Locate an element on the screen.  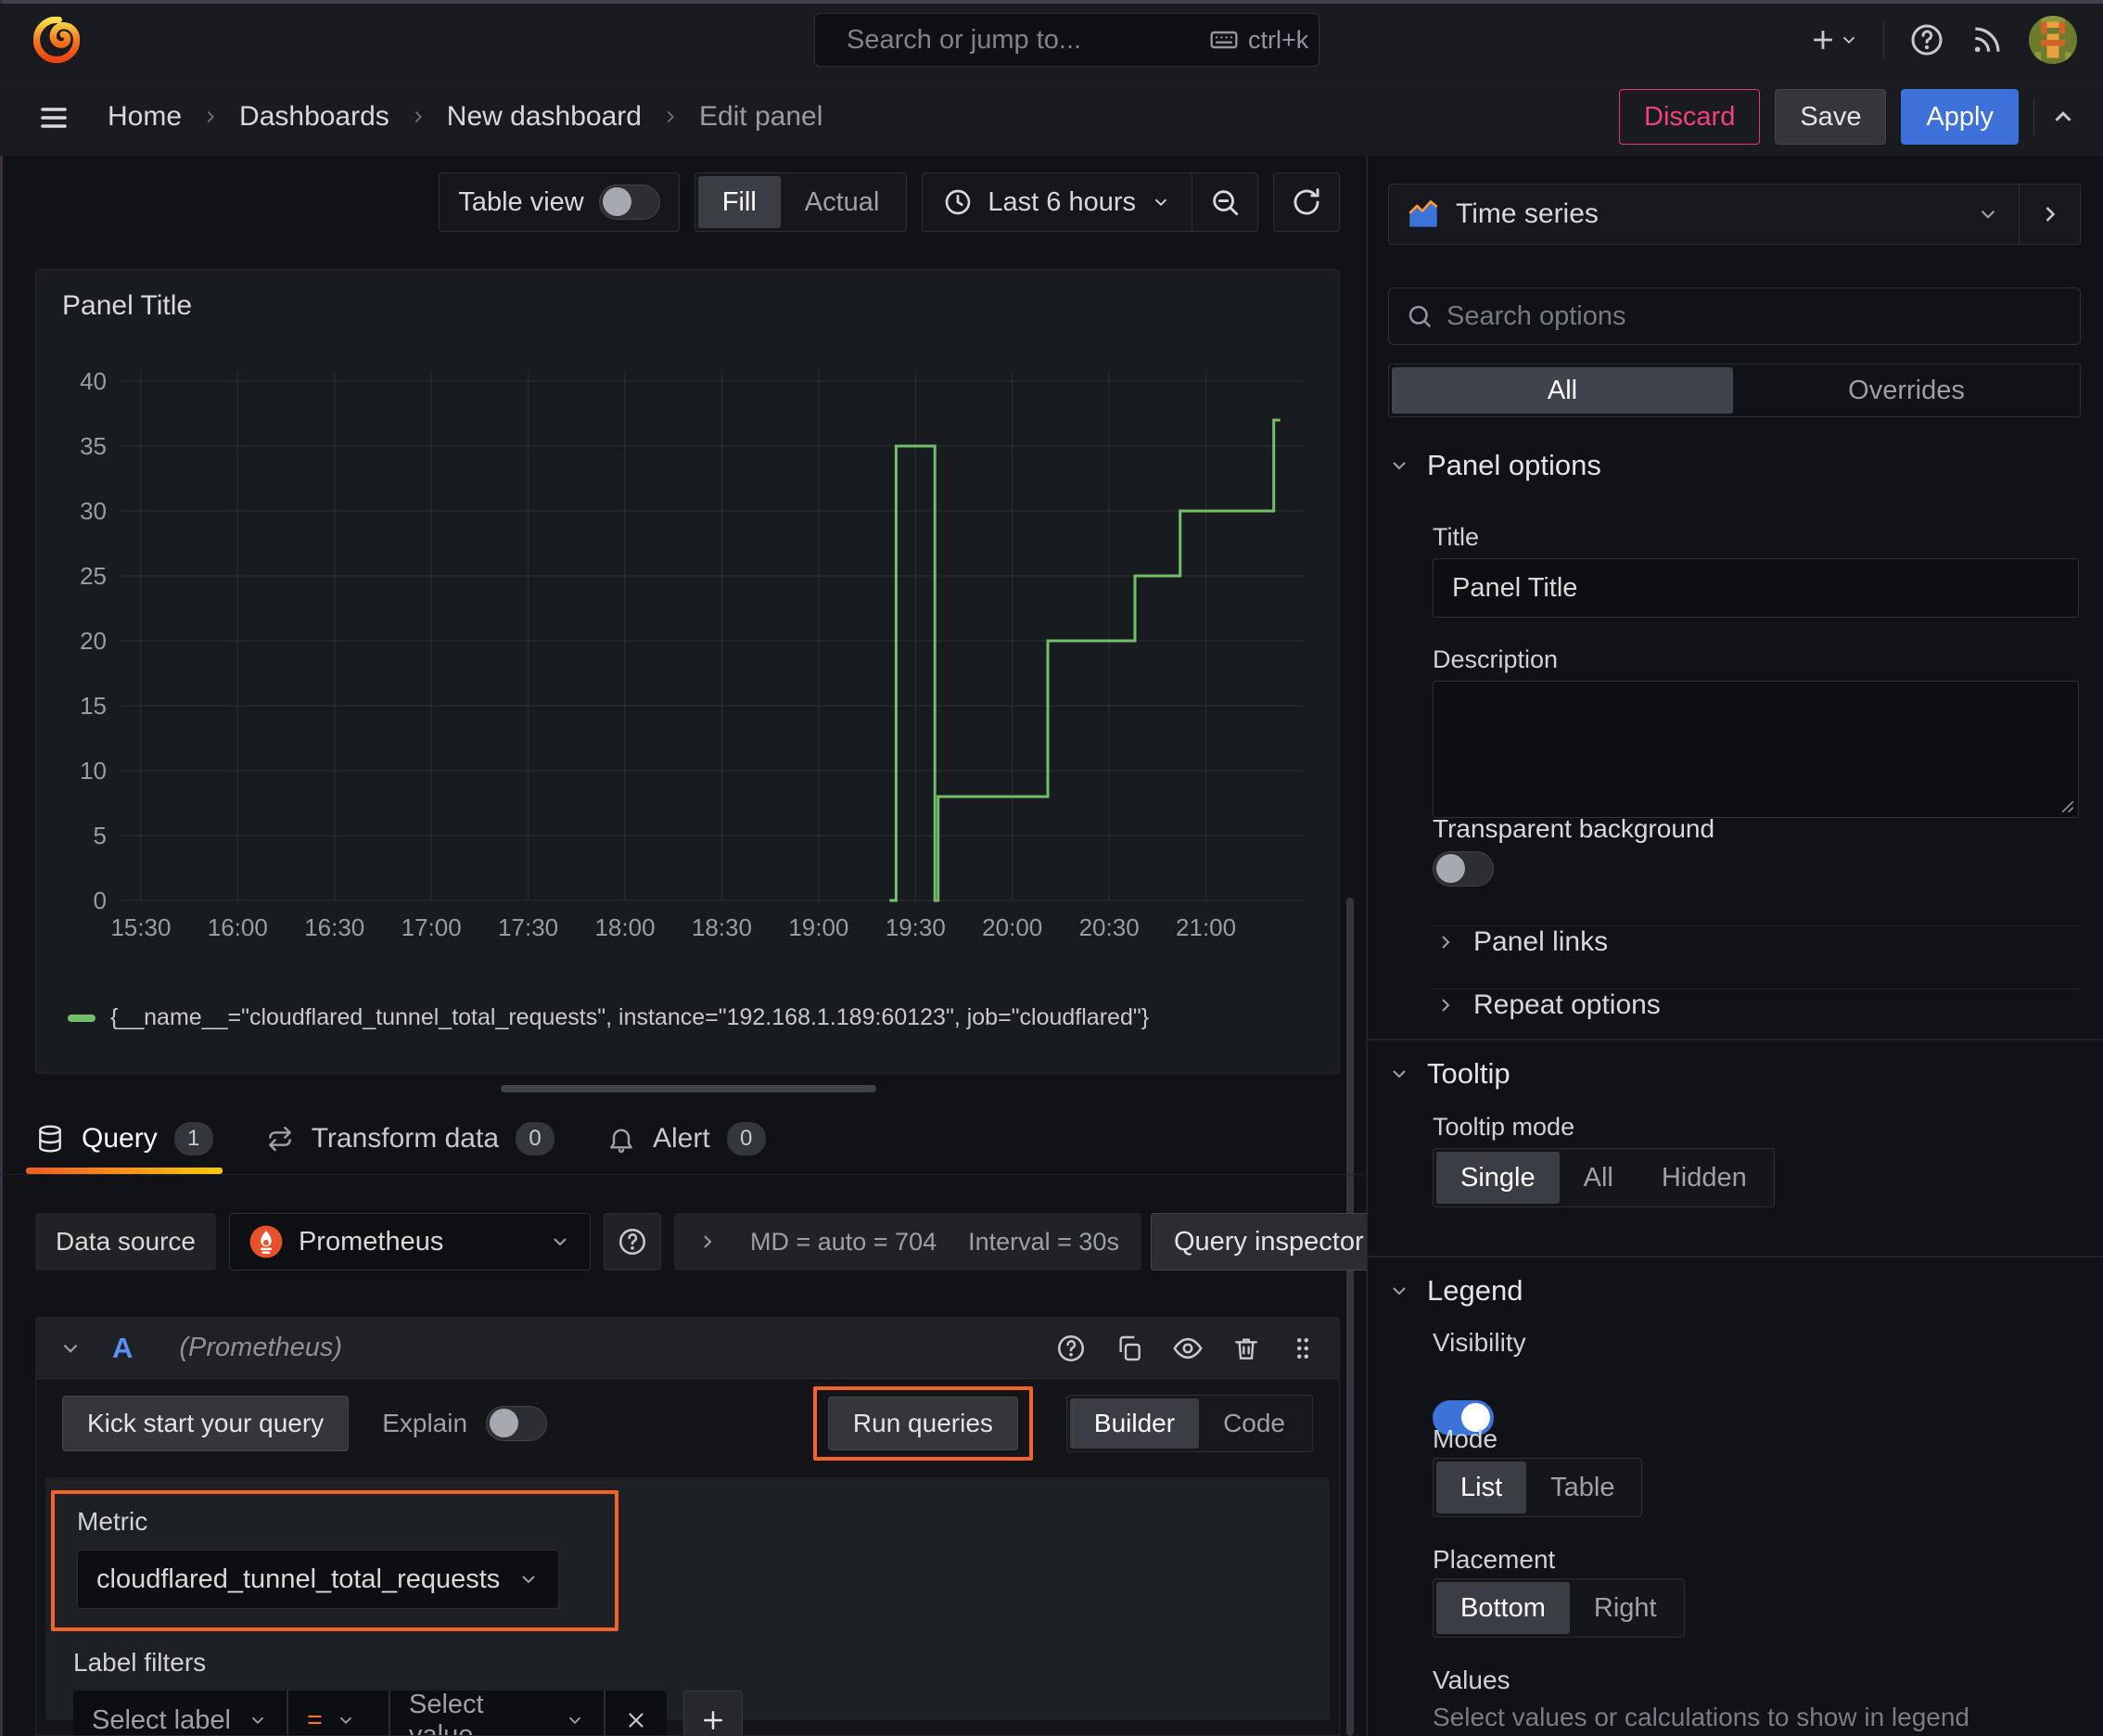
help-button is located at coordinates (1926, 39).